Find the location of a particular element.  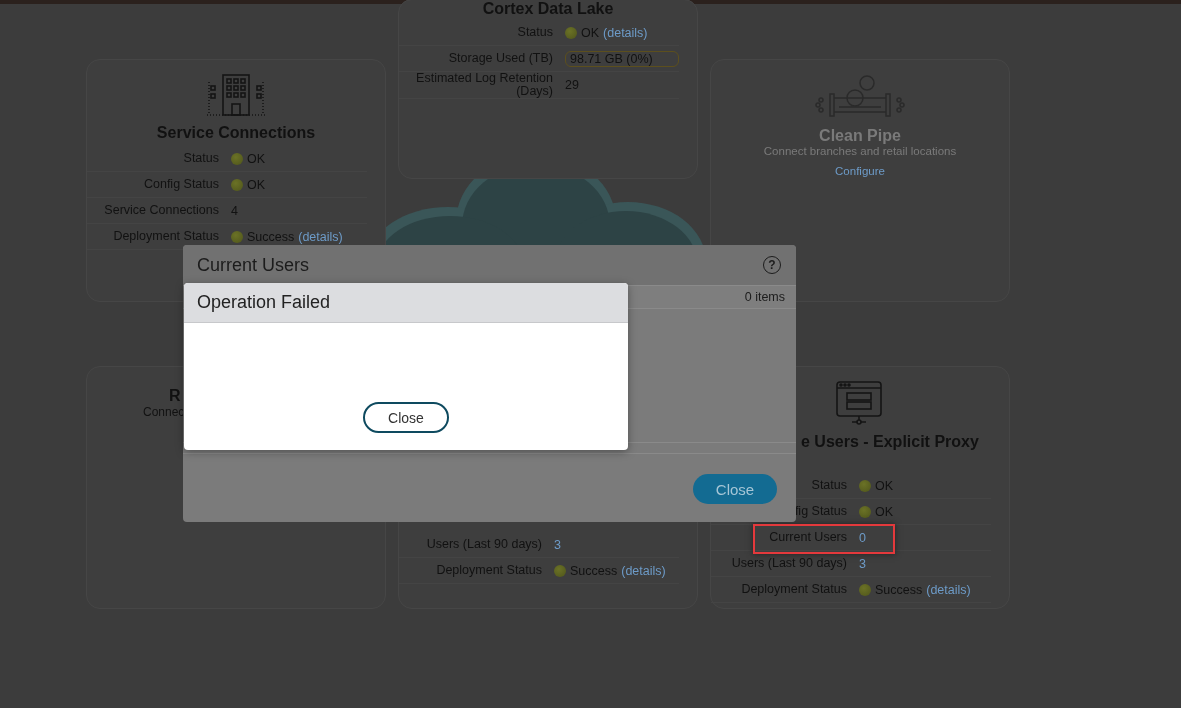

server-window-icon is located at coordinates (860, 403).